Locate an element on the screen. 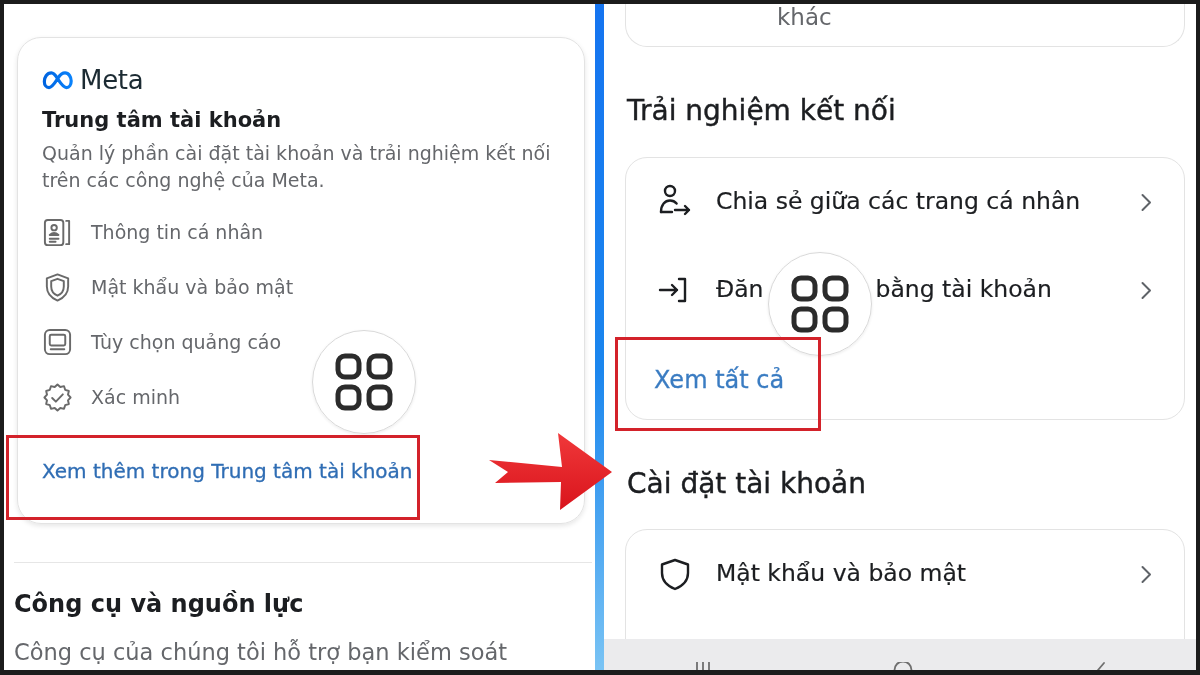  card-text: khác is located at coordinates (804, 17).